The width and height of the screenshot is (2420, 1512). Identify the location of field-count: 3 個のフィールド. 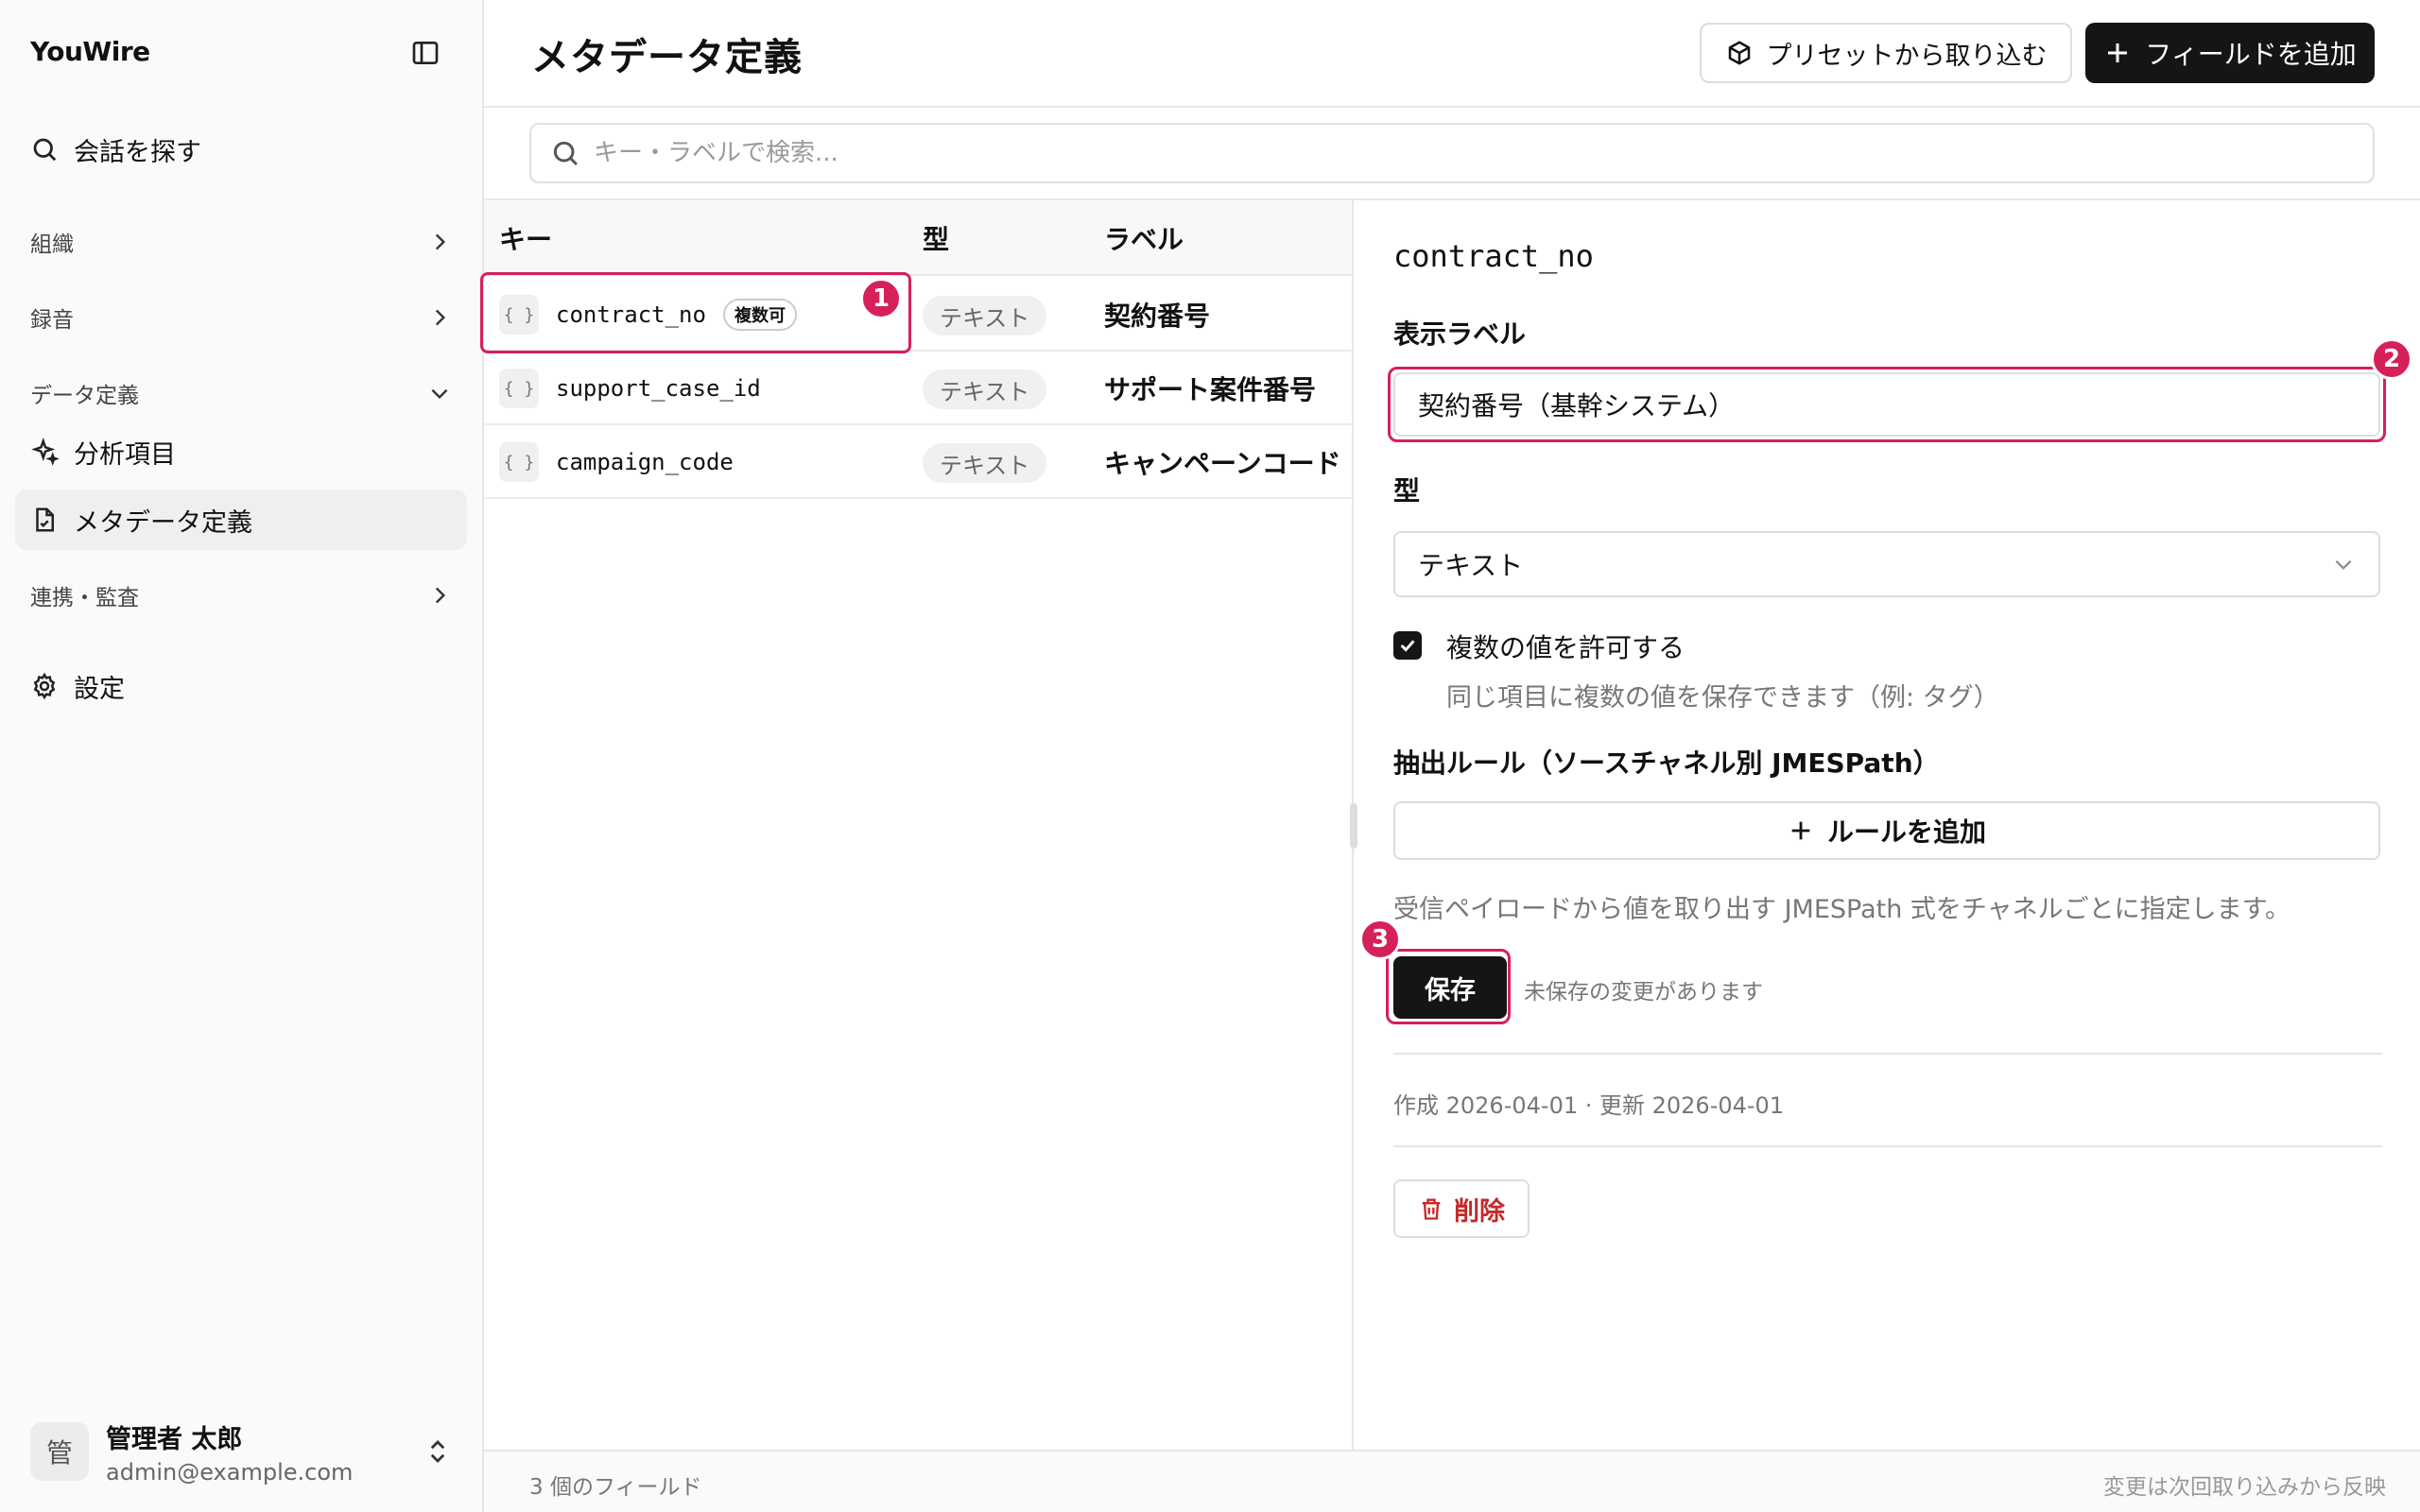
(615, 1487).